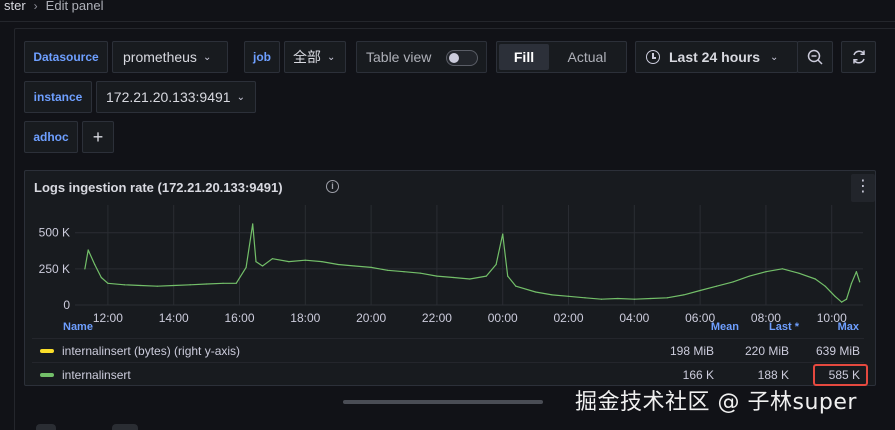  Describe the element at coordinates (448, 374) in the screenshot. I see `legend-row: internalinsert 166 K 188 K 585 K` at that location.